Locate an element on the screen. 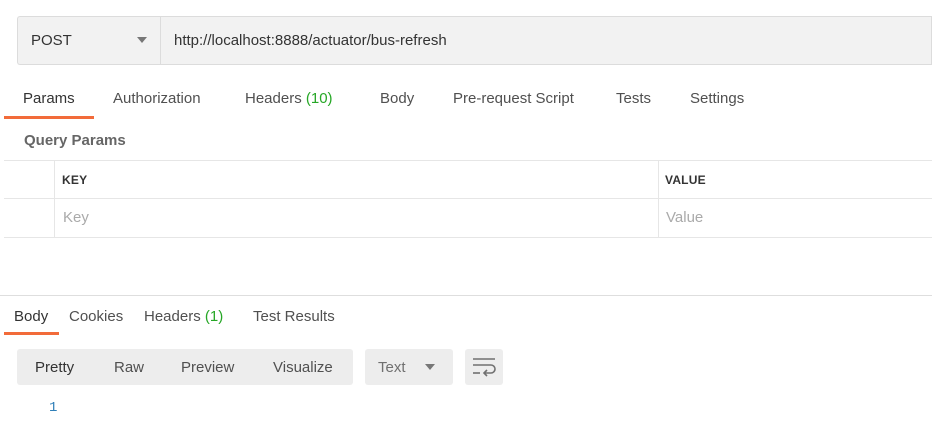  param-value-input is located at coordinates (791, 217).